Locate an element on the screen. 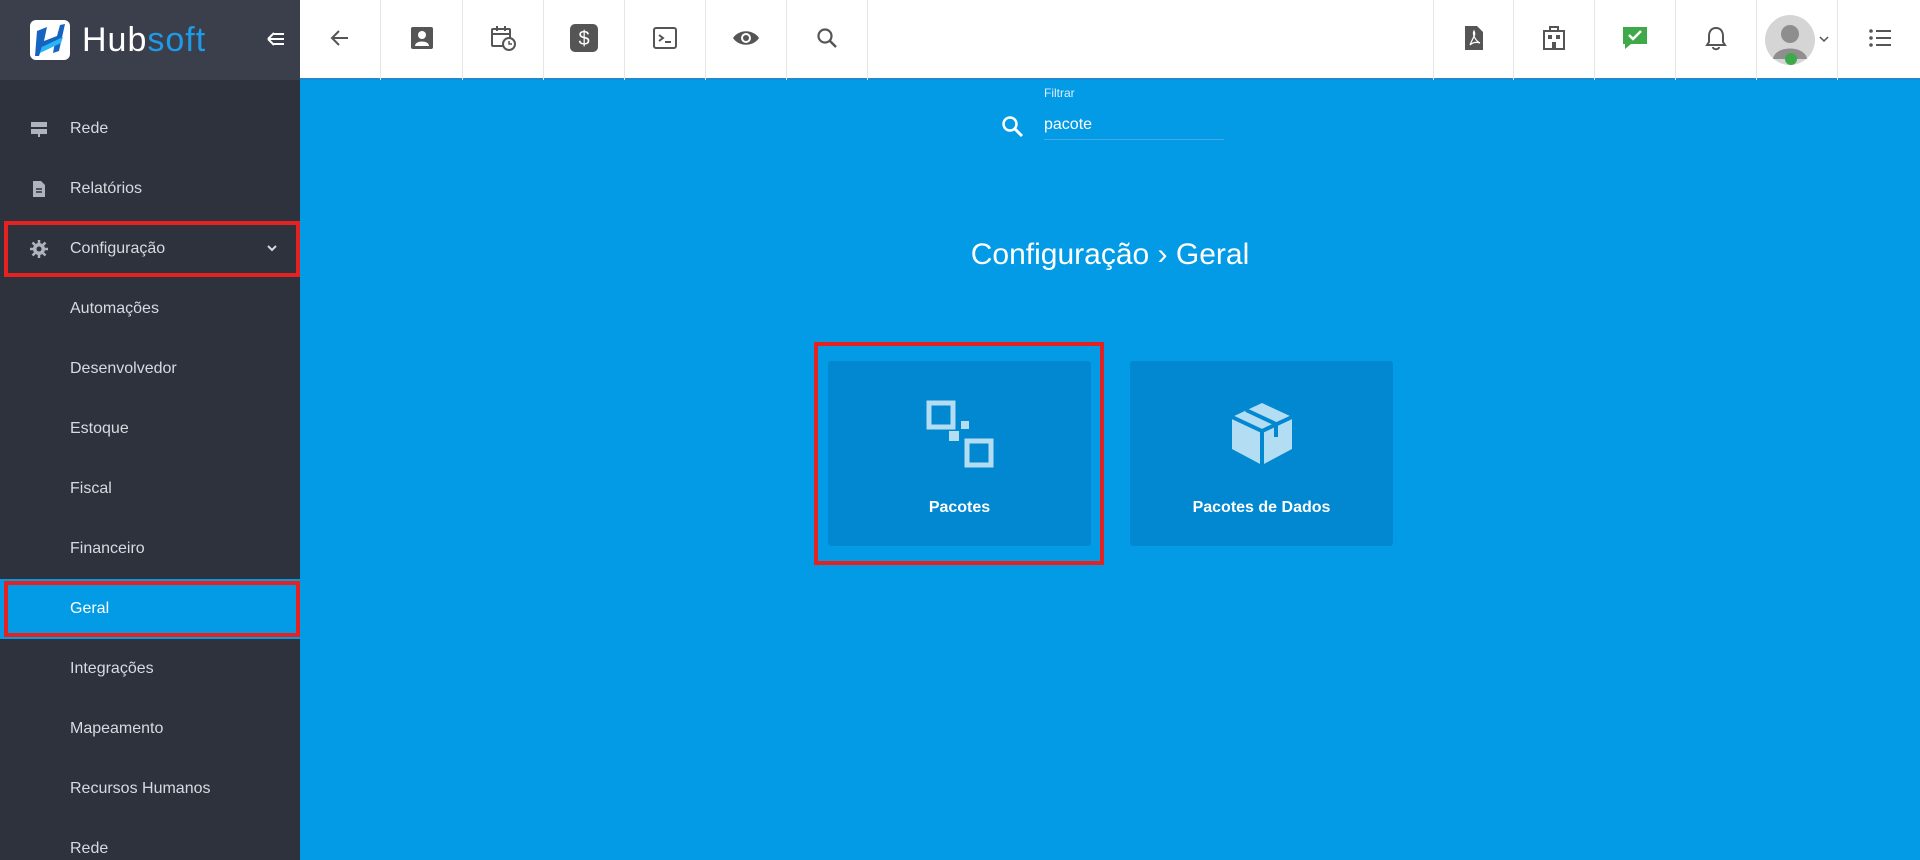 The image size is (1920, 860). sidebar-item-label: Estoque is located at coordinates (99, 428).